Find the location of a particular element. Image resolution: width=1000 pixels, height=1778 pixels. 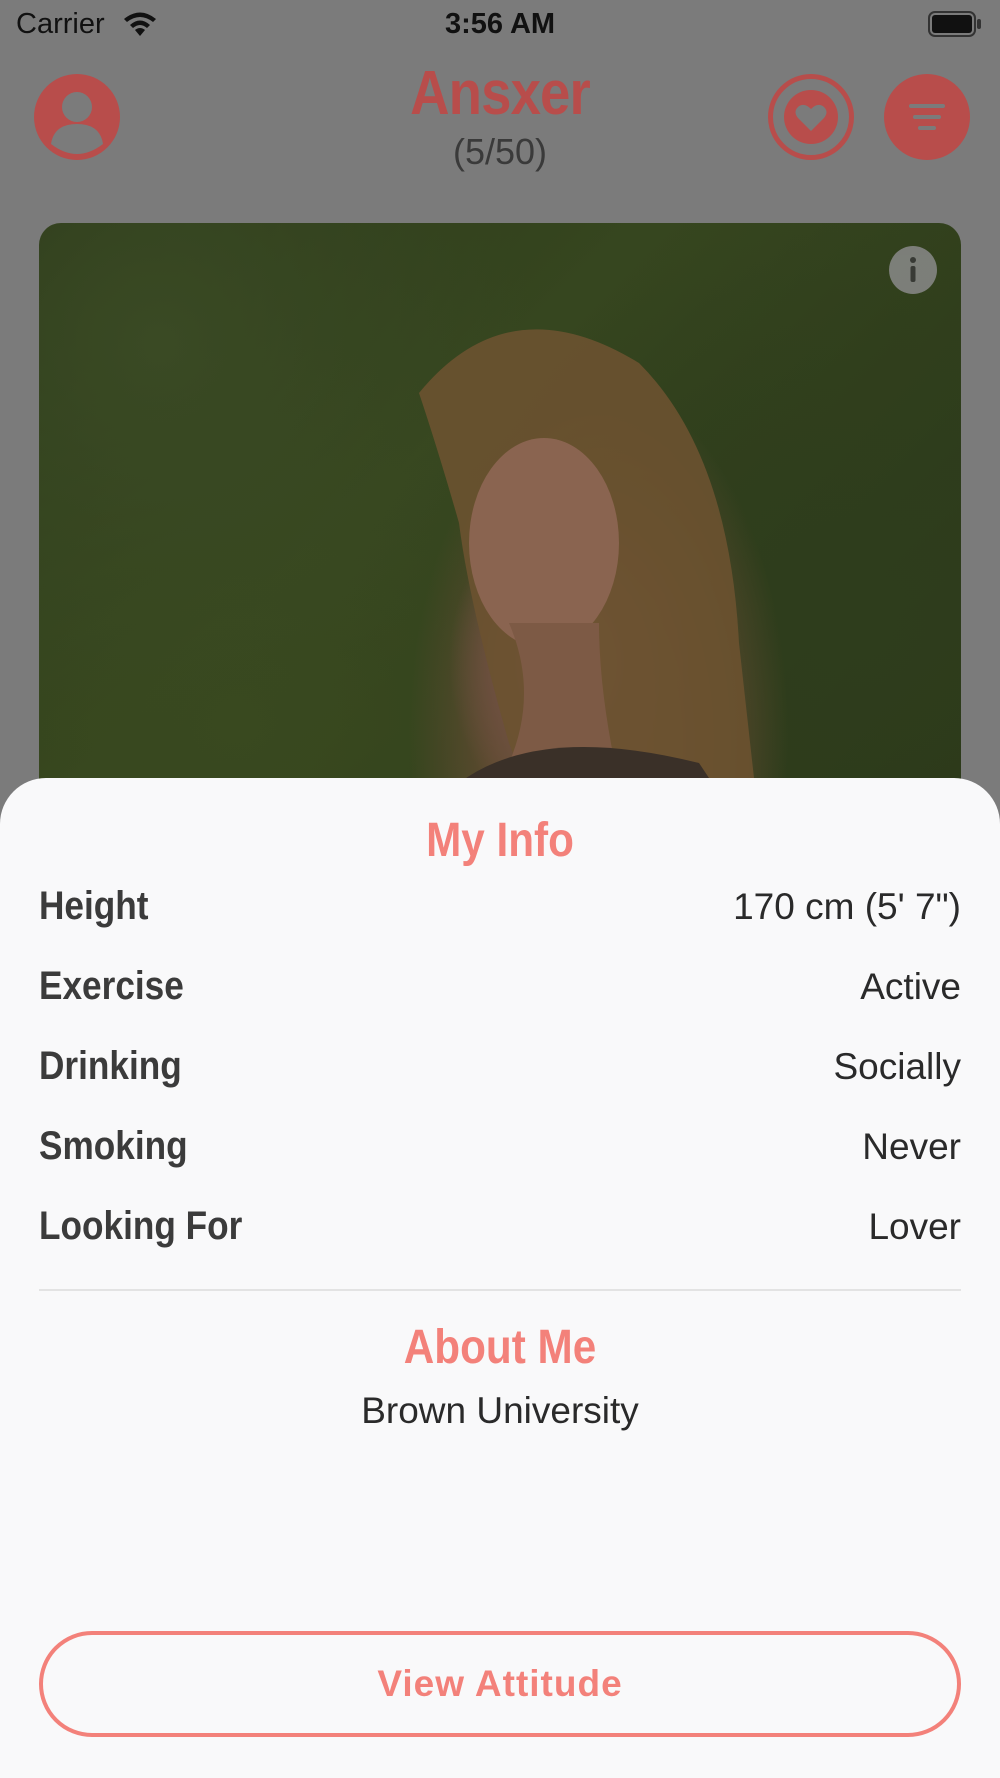

info-row-drinking: Drinking Socially is located at coordinates (500, 1074).